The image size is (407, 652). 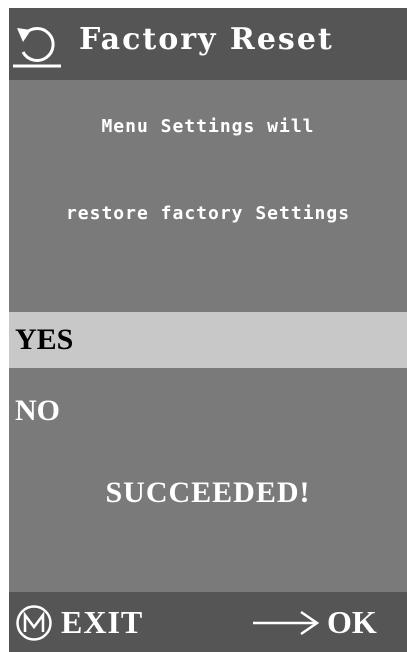 I want to click on option-yes: YES, so click(x=208, y=340).